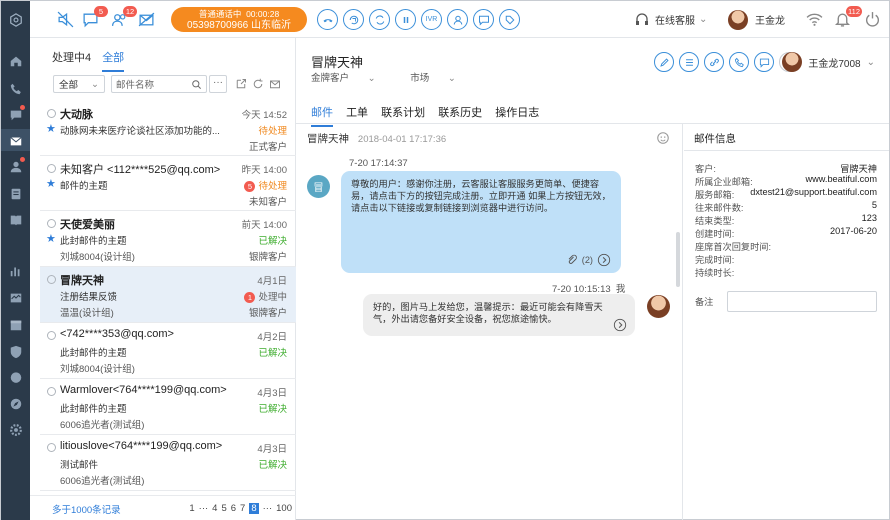  I want to click on refresh-icon, so click(258, 84).